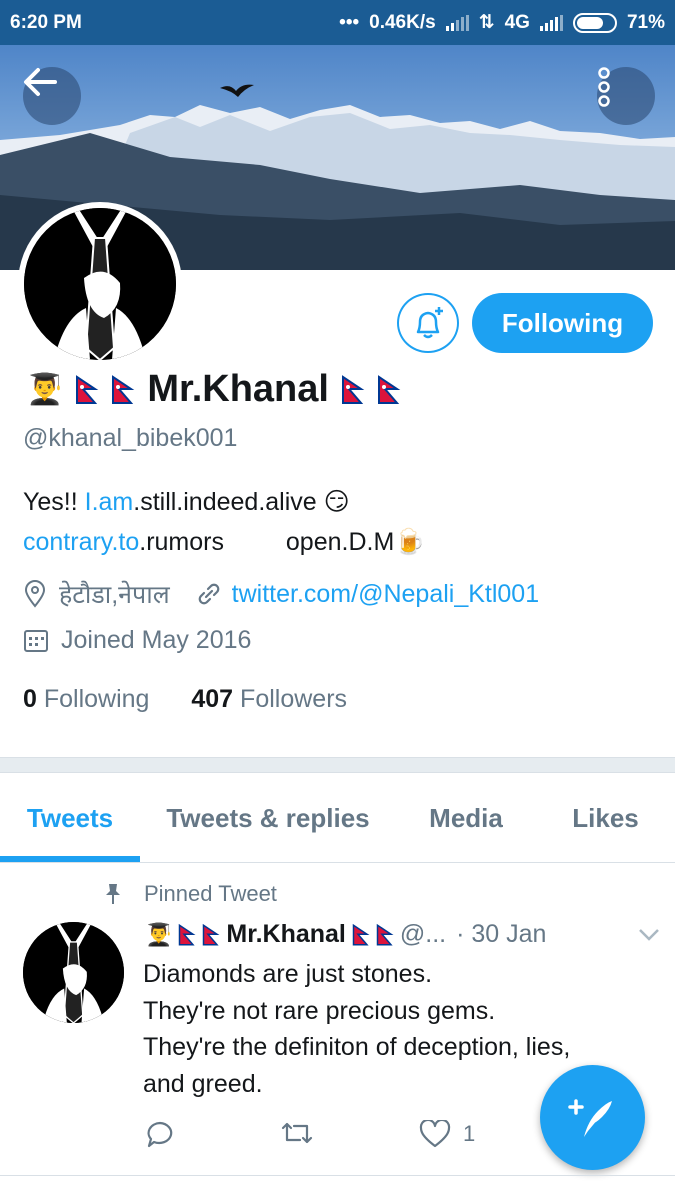 This screenshot has width=675, height=1200. Describe the element at coordinates (337, 1175) in the screenshot. I see `tweet-divider` at that location.